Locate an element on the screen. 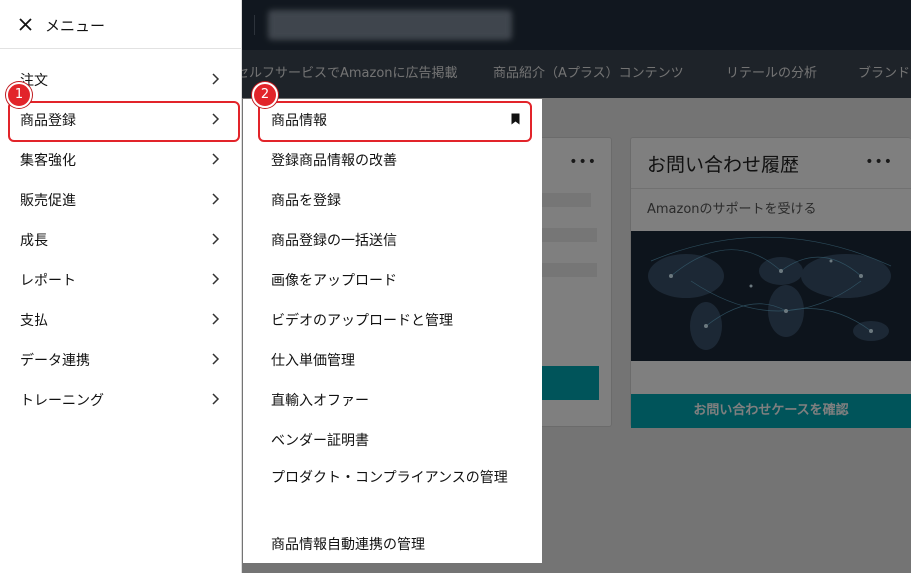 This screenshot has height=573, width=911. submenu-item-vendor-certificates: ベンダー証明書 is located at coordinates (392, 439).